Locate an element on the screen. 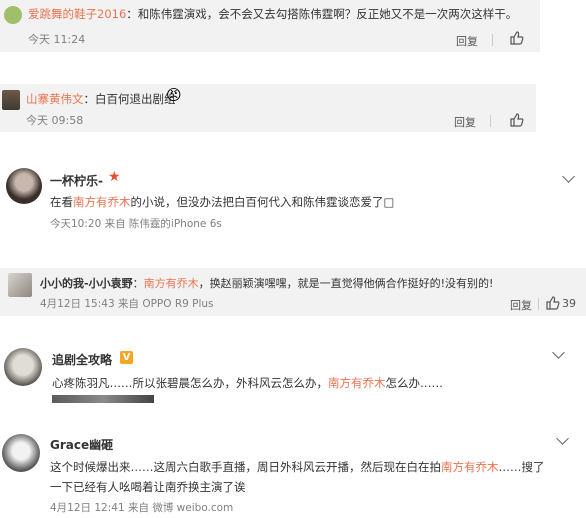 Image resolution: width=586 pixels, height=518 pixels. comment-line: 在看南方有乔木的小说，但没办法把白百何代入和陈伟霆谈恋爱了□ is located at coordinates (222, 202).